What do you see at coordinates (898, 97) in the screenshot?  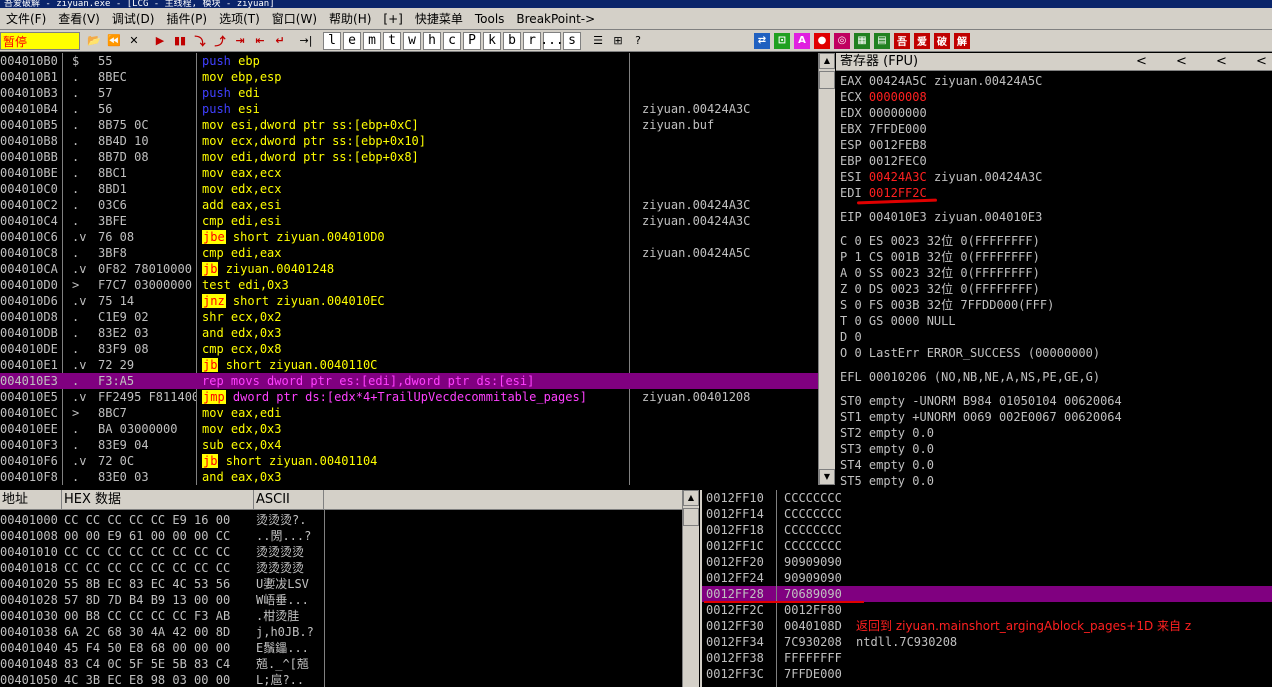 I see `register-value: 00000008` at bounding box center [898, 97].